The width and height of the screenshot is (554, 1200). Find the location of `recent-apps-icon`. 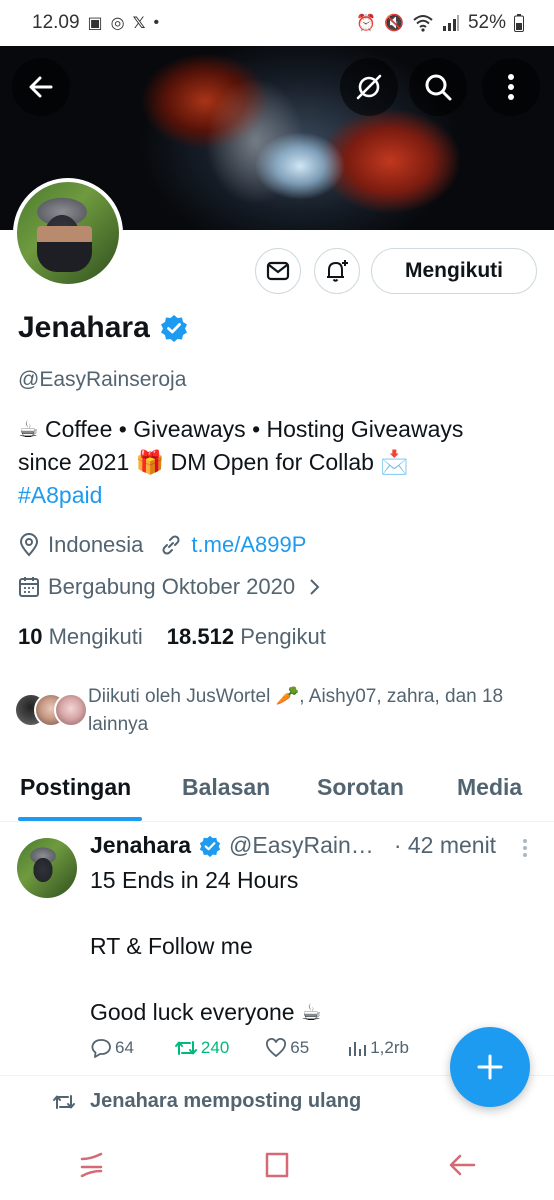

recent-apps-icon is located at coordinates (92, 1165).